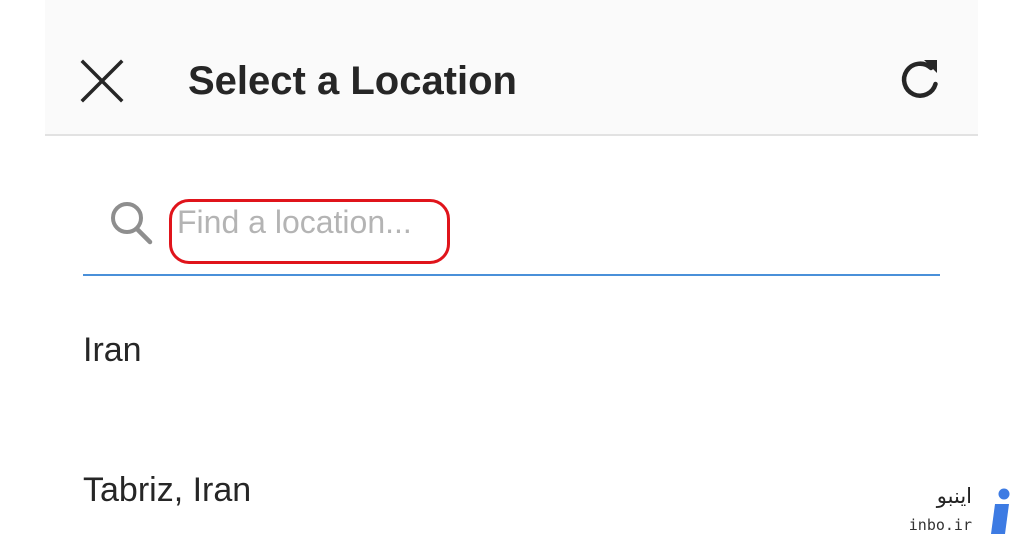  I want to click on search-underline, so click(511, 275).